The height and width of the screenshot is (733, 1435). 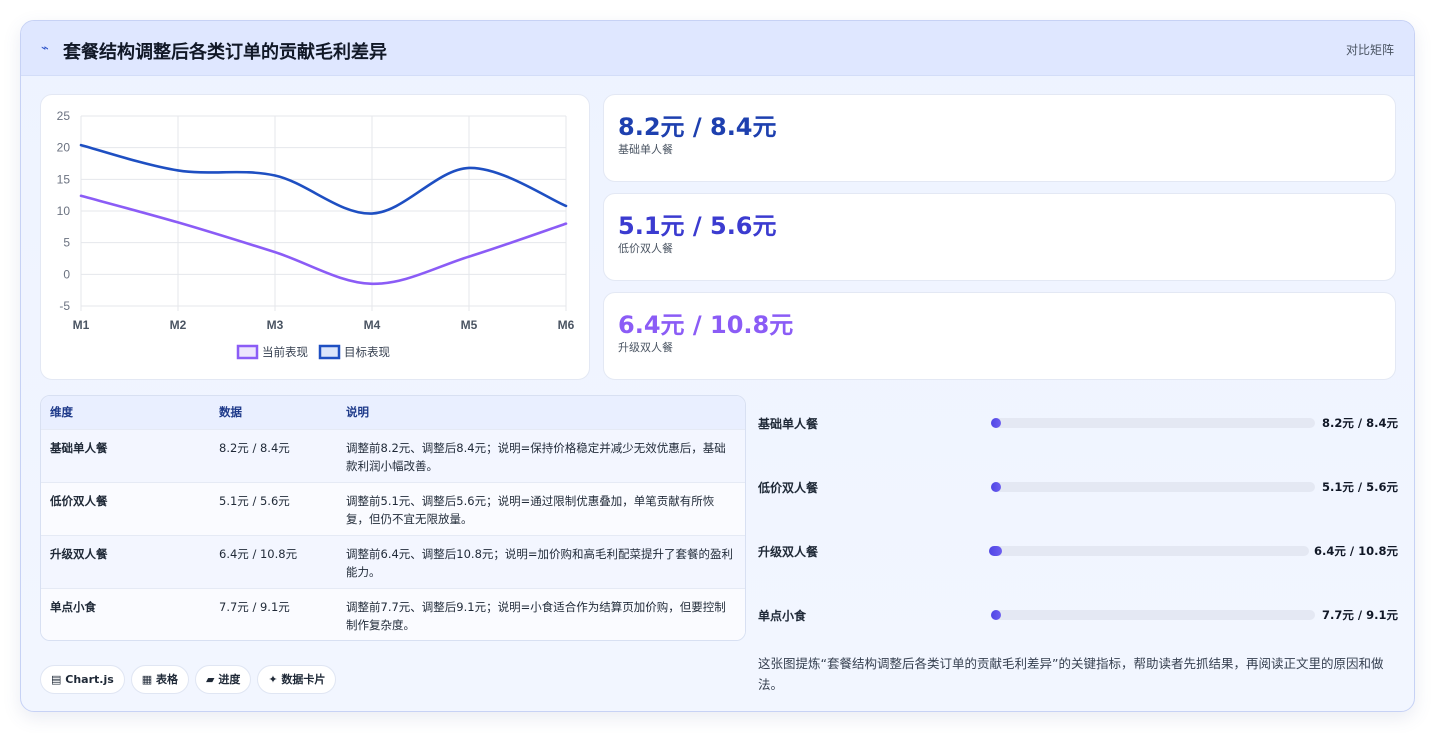 What do you see at coordinates (64, 306) in the screenshot?
I see `y-tick-label: -5` at bounding box center [64, 306].